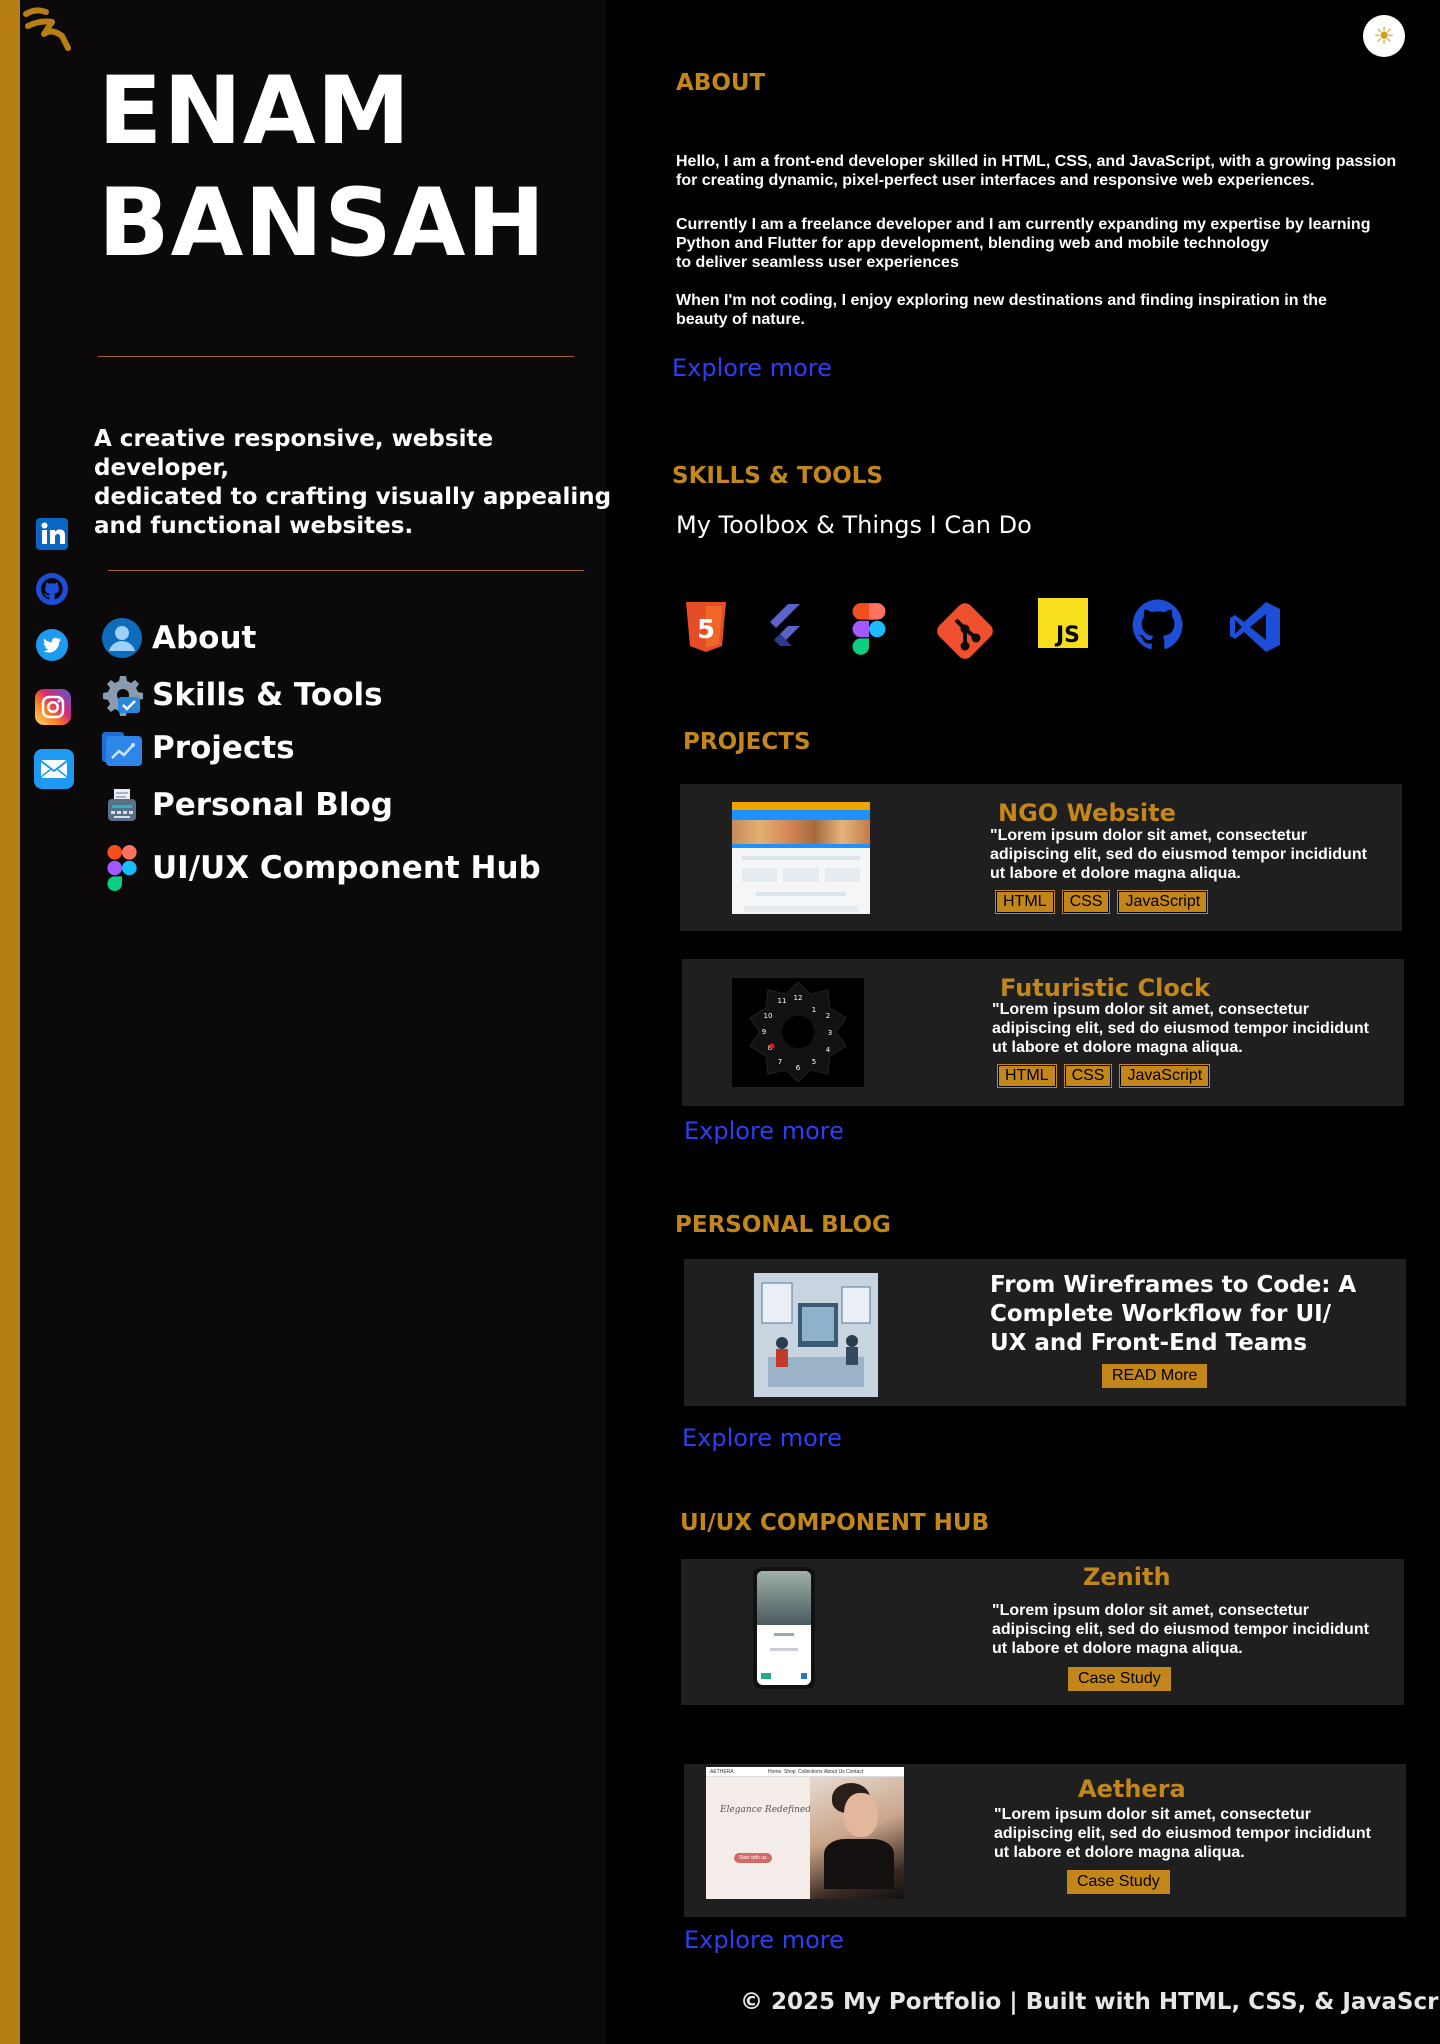  What do you see at coordinates (53, 709) in the screenshot?
I see `instagram-icon` at bounding box center [53, 709].